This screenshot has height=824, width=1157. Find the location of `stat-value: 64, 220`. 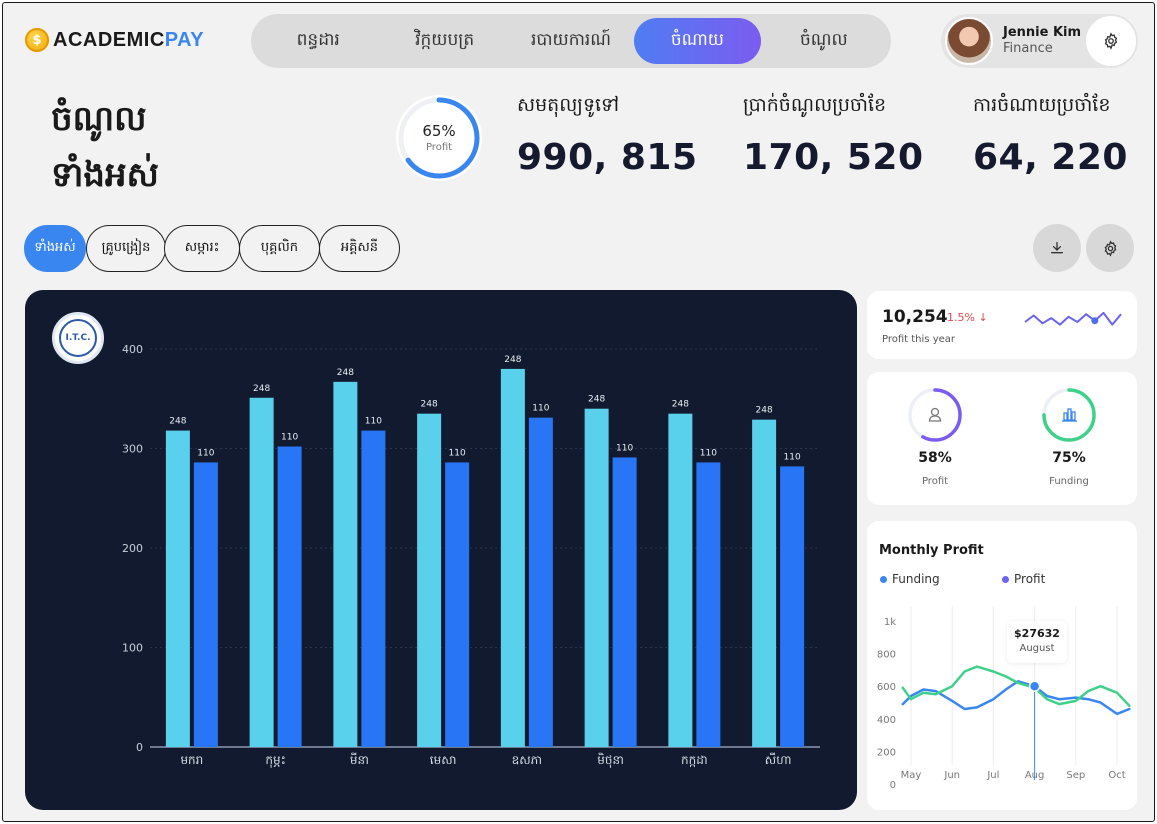

stat-value: 64, 220 is located at coordinates (1050, 157).